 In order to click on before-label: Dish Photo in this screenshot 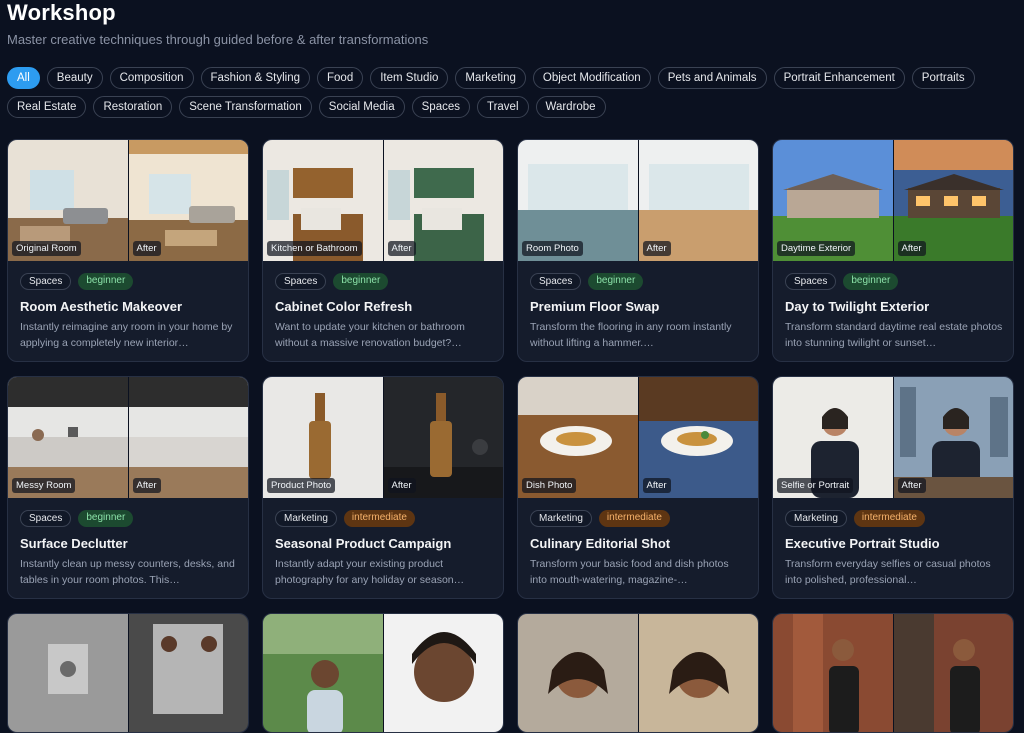, I will do `click(549, 485)`.